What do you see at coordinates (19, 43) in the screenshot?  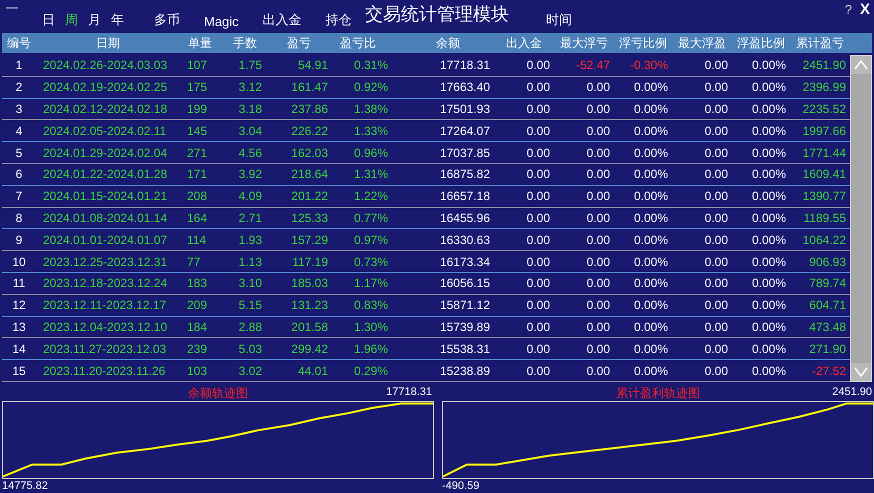 I see `column-header: 编号` at bounding box center [19, 43].